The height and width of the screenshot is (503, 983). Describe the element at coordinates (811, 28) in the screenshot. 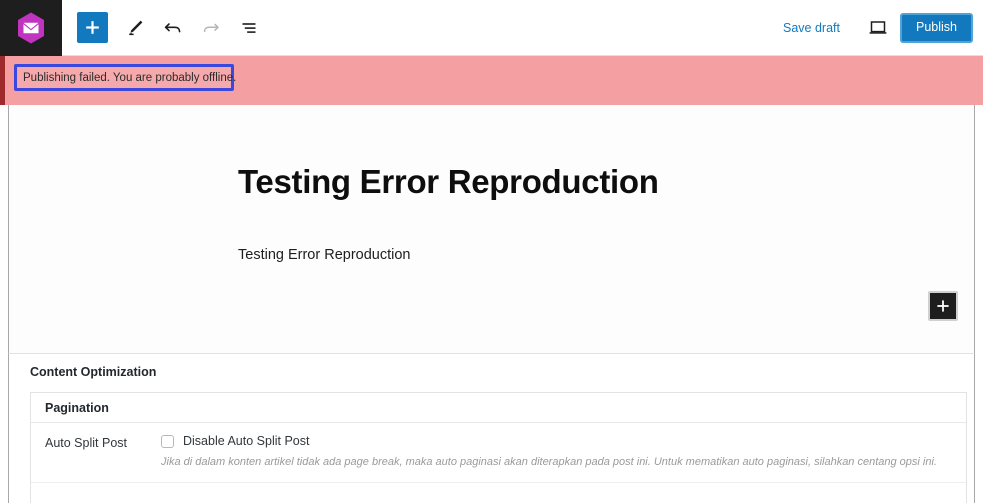

I see `save-draft-button: Save draft` at that location.